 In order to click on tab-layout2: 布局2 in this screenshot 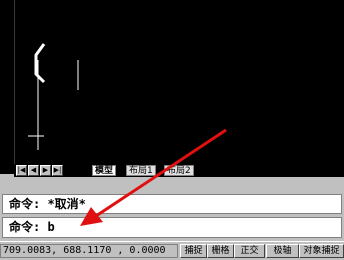, I will do `click(179, 170)`.